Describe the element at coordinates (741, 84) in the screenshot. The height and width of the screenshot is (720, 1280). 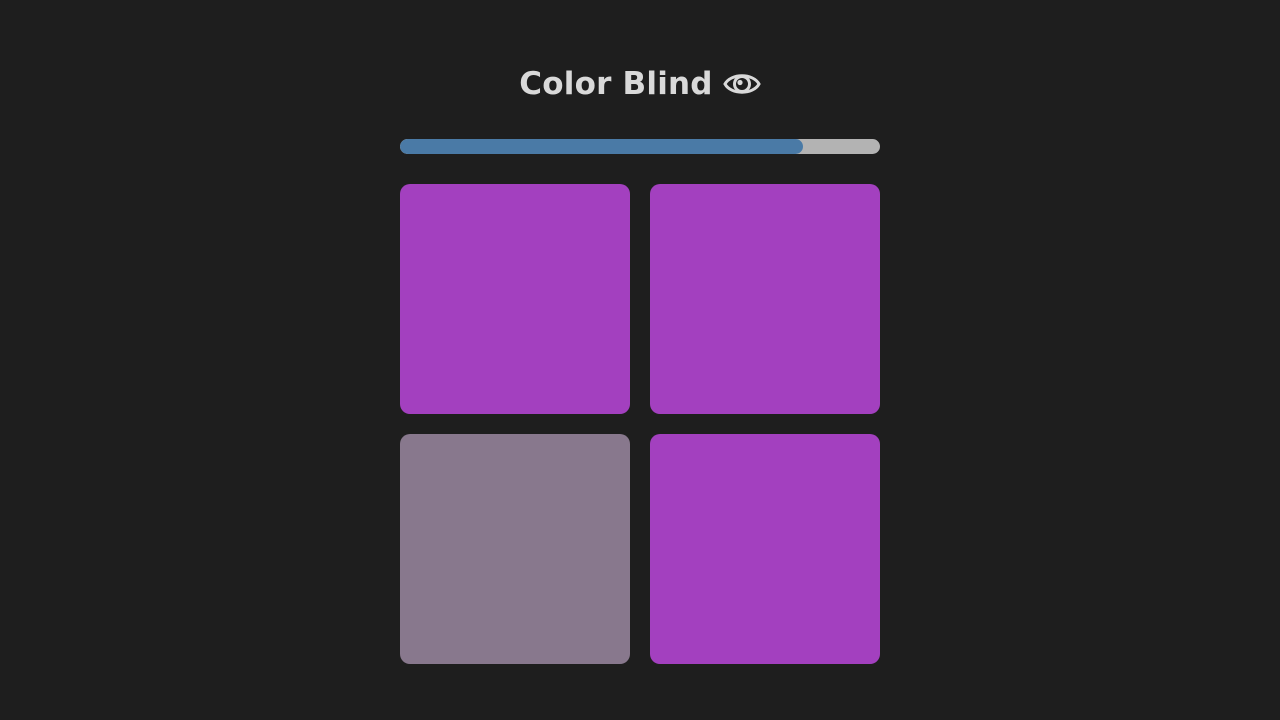
I see `eye-icon` at that location.